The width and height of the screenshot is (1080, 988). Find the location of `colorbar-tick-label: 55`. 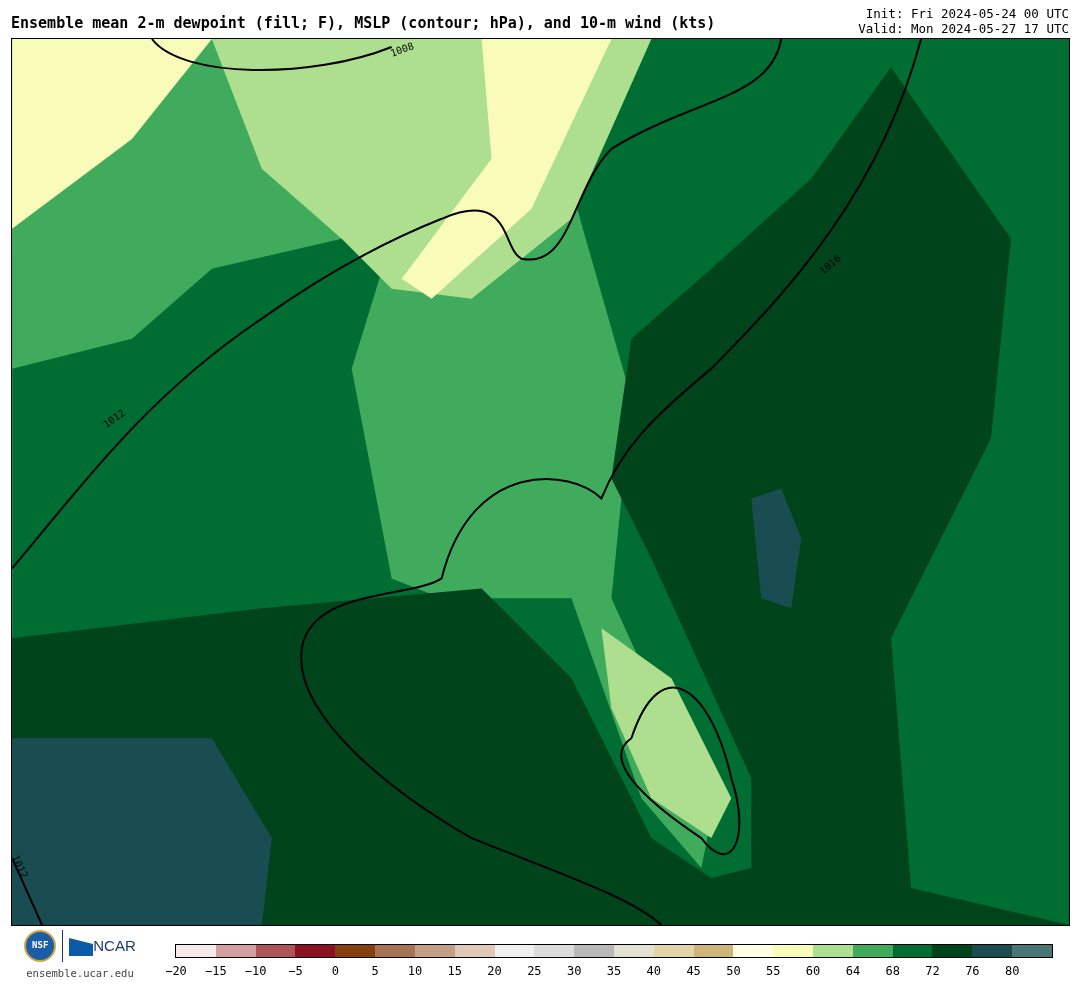

colorbar-tick-label: 55 is located at coordinates (773, 971).